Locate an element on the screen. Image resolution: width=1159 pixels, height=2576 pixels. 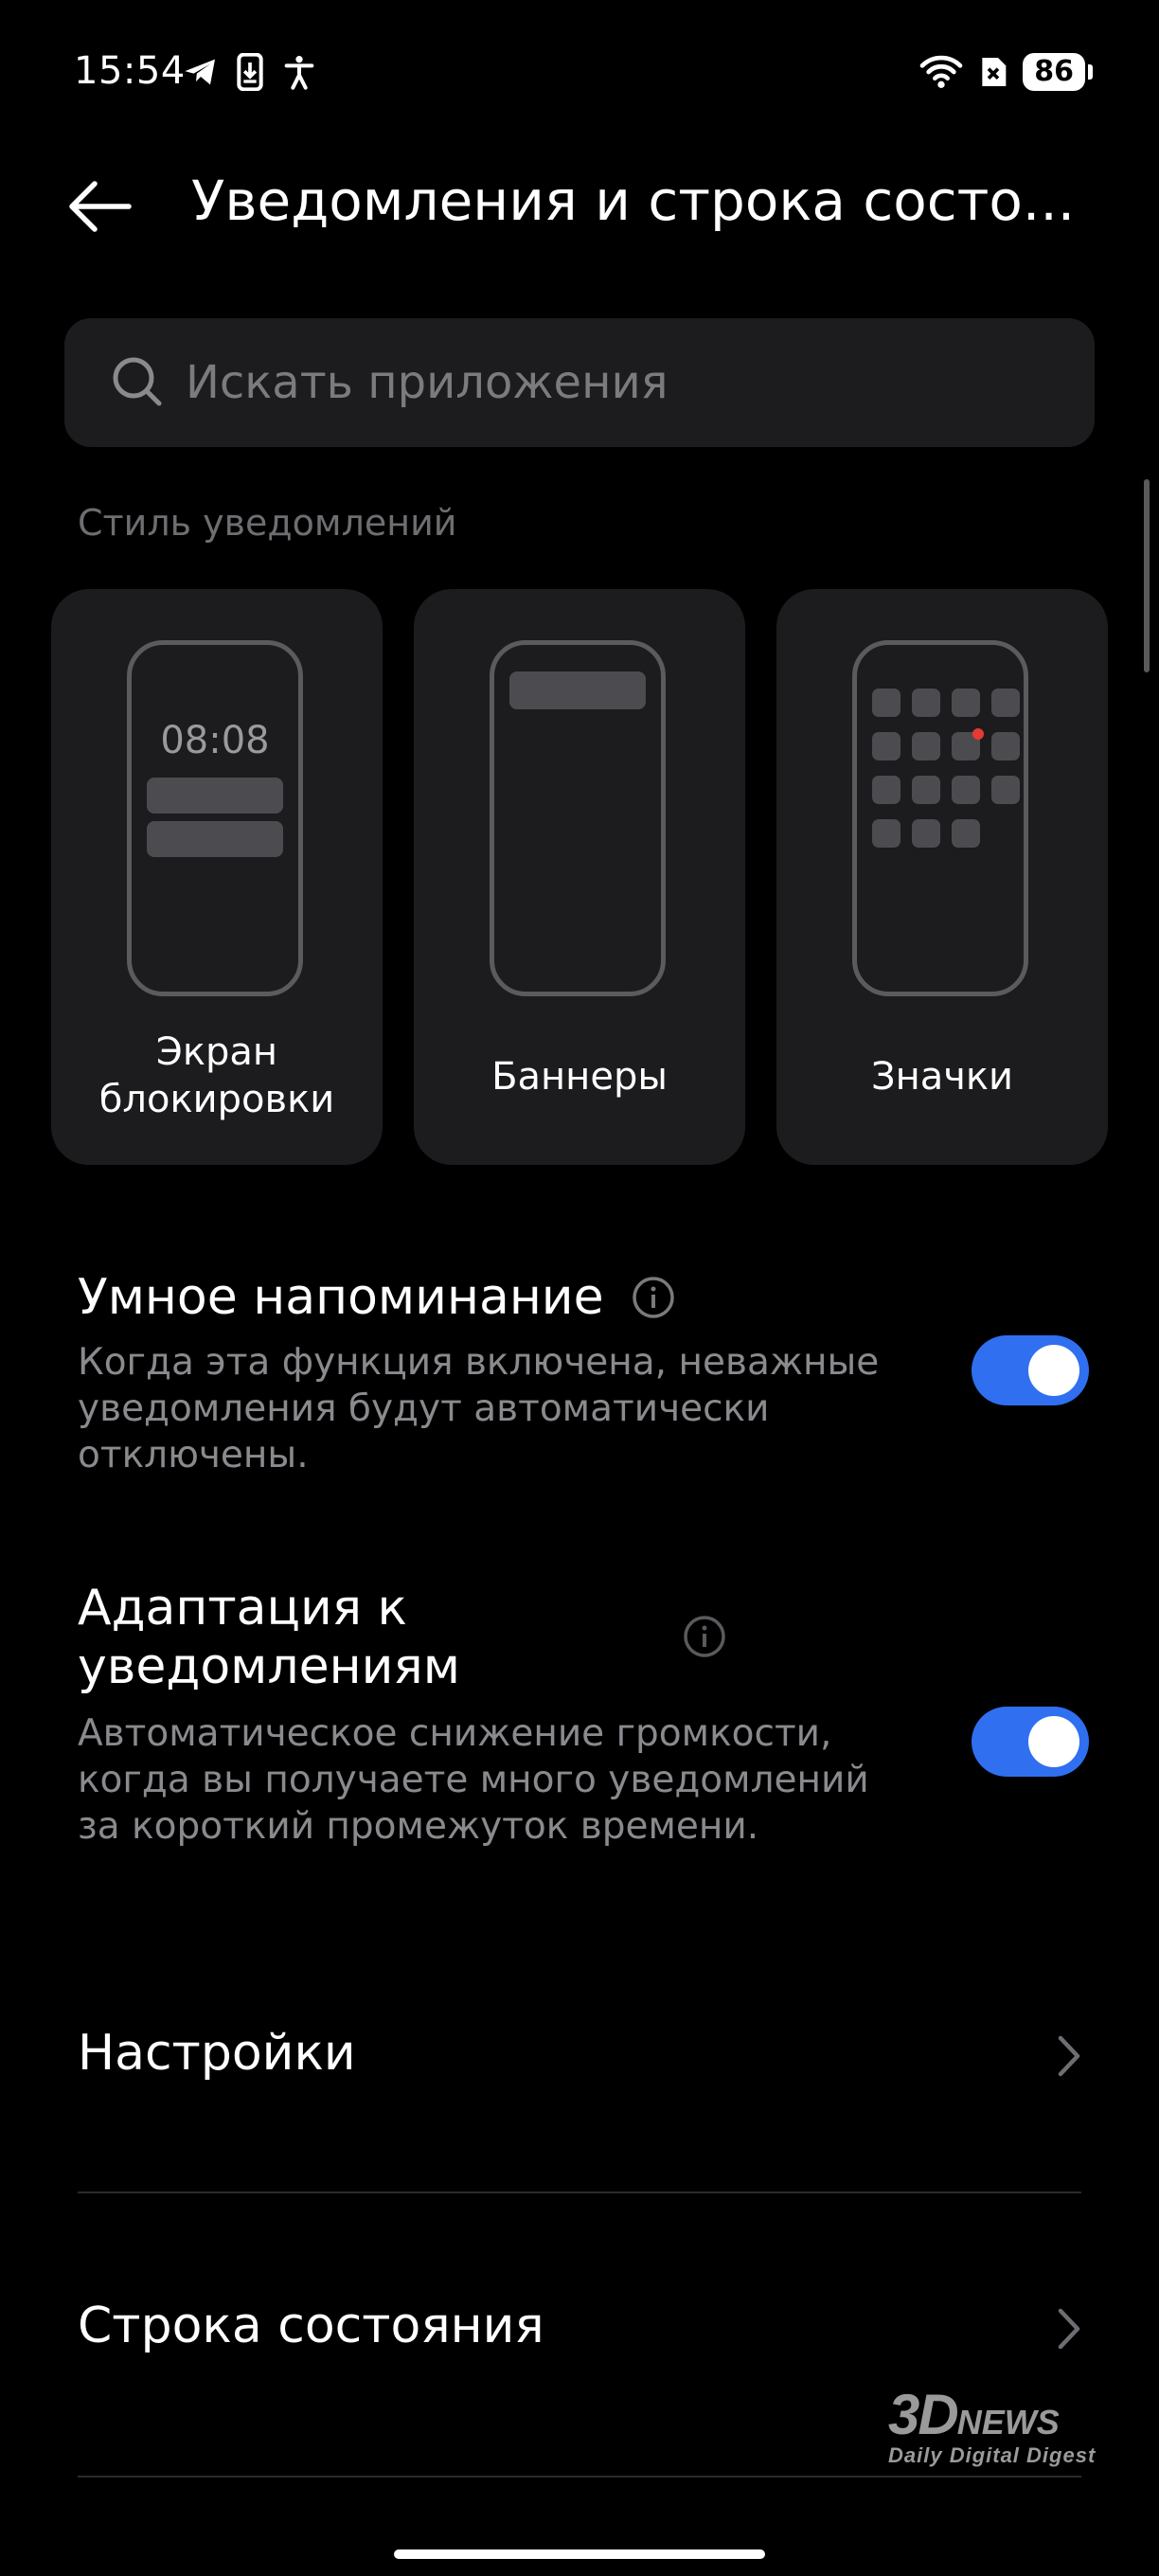
nav-item-settings: Настройки is located at coordinates (582, 2056).